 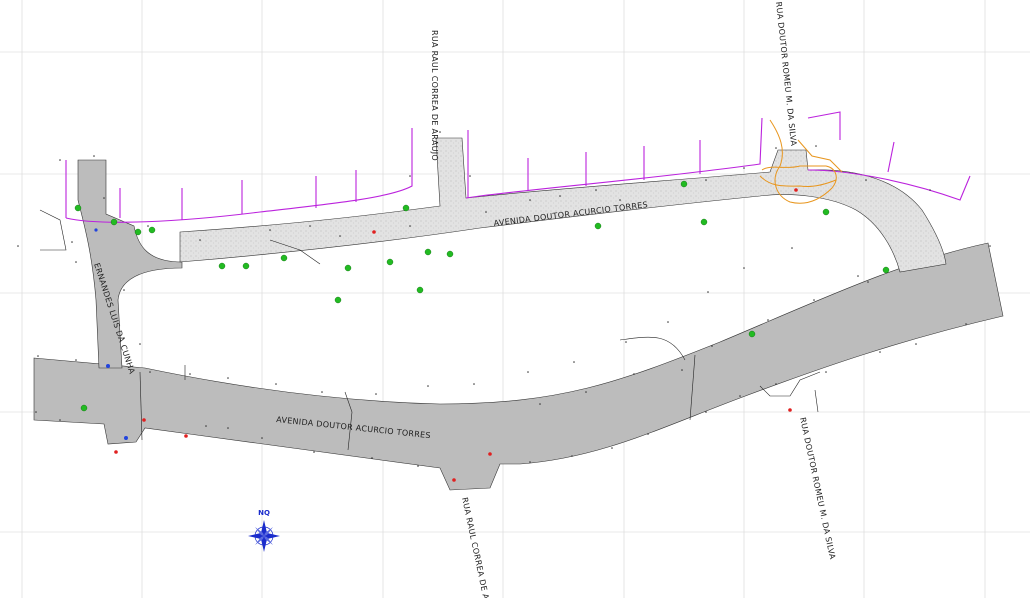 What do you see at coordinates (434, 95) in the screenshot?
I see `rua-raul-north-label: RUA RAUL CORREA DE ARAUJO` at bounding box center [434, 95].